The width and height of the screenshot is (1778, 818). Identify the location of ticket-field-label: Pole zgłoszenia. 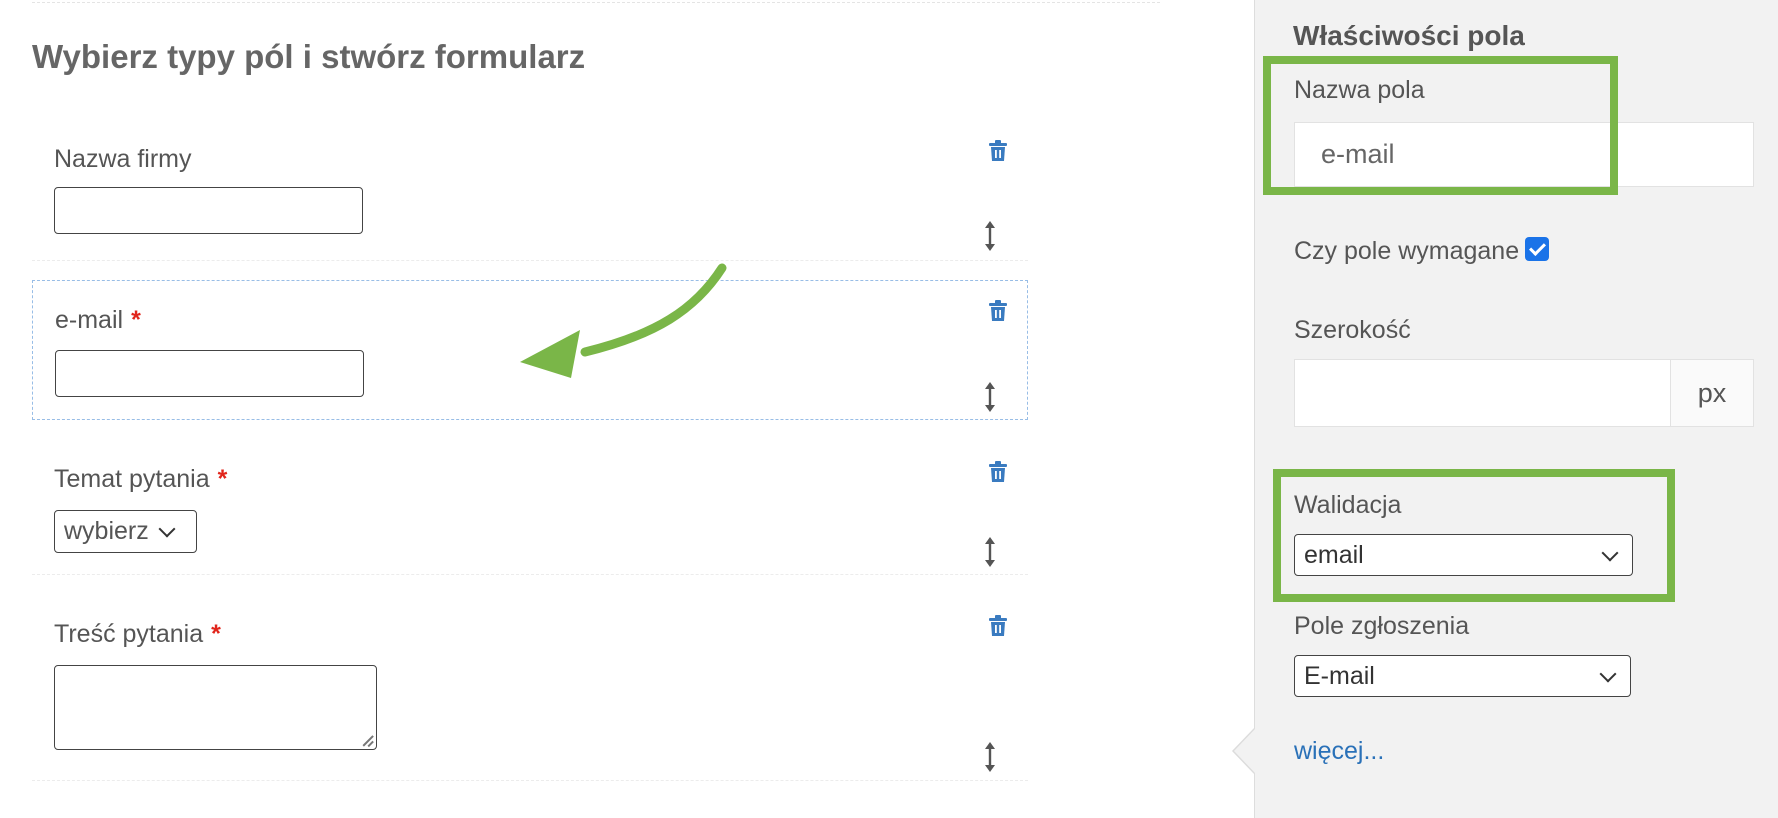
(1382, 626).